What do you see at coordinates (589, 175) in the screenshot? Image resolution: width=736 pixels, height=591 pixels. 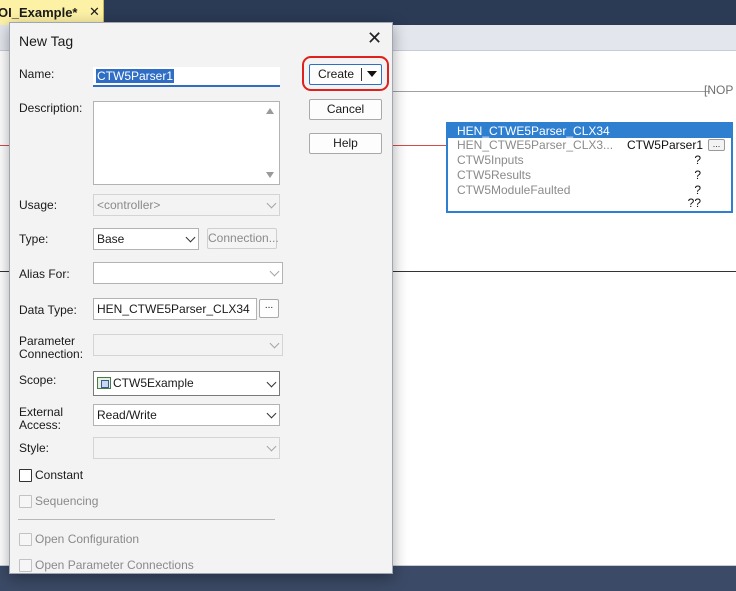 I see `function-block-row: CTW5Results ?` at bounding box center [589, 175].